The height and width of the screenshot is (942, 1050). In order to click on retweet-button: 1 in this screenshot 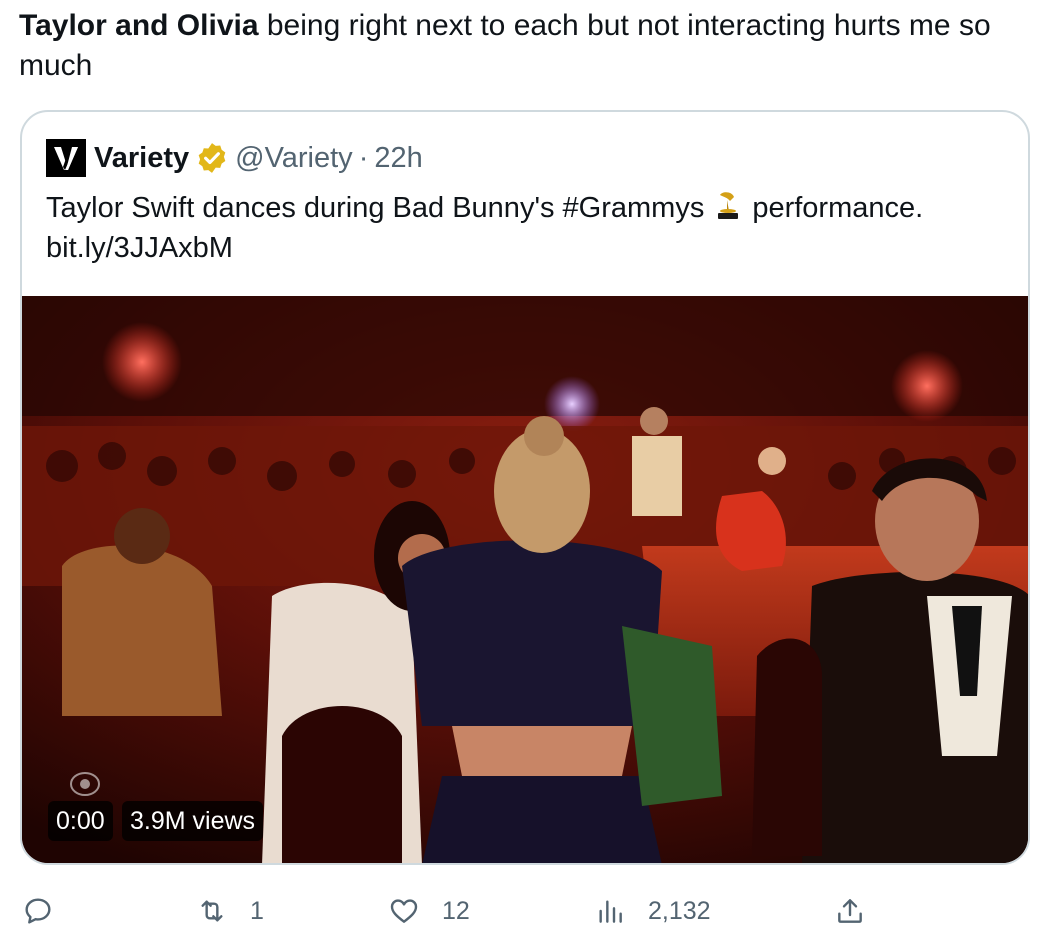, I will do `click(230, 911)`.